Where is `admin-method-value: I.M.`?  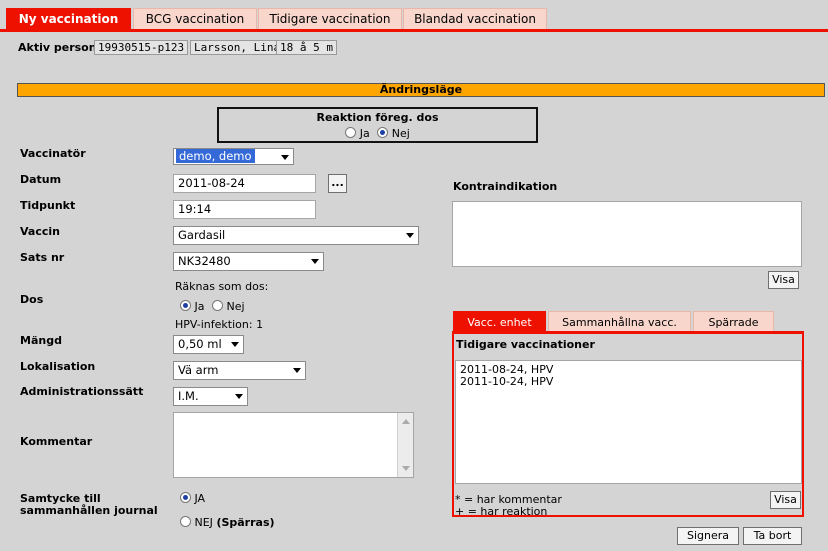 admin-method-value: I.M. is located at coordinates (188, 396).